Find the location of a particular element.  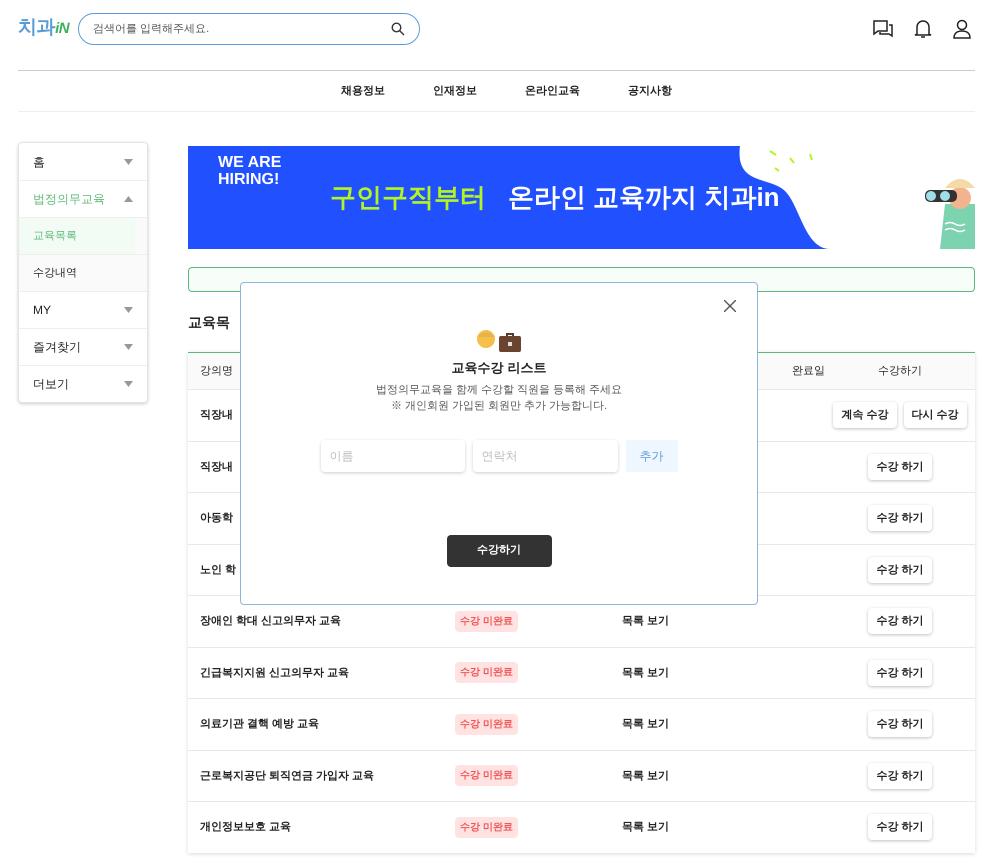

dialog-note: ※ 개인회원 가입된 회원만 추가 가능합니다. is located at coordinates (499, 406).